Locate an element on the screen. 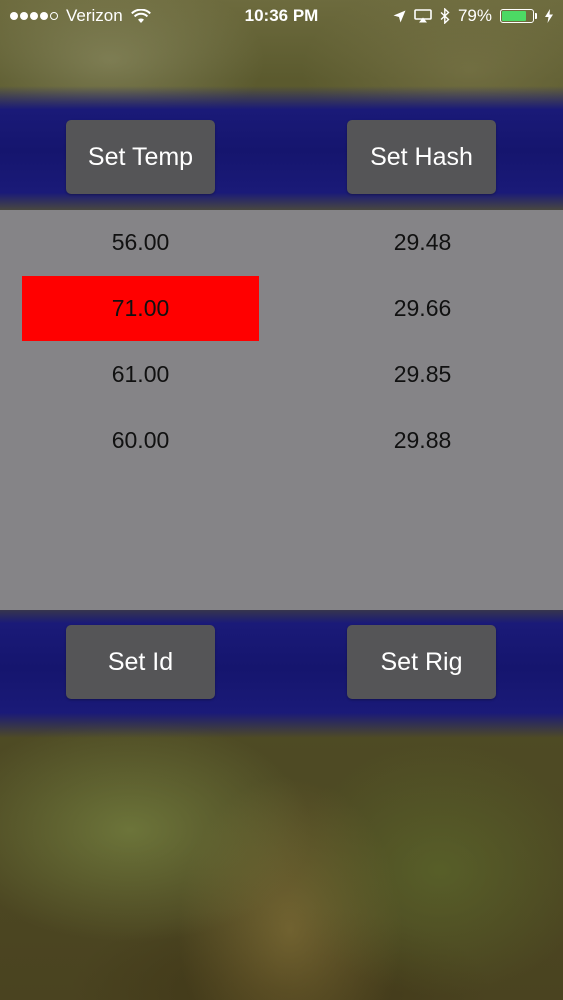  hash-cell: 29.88 is located at coordinates (422, 440).